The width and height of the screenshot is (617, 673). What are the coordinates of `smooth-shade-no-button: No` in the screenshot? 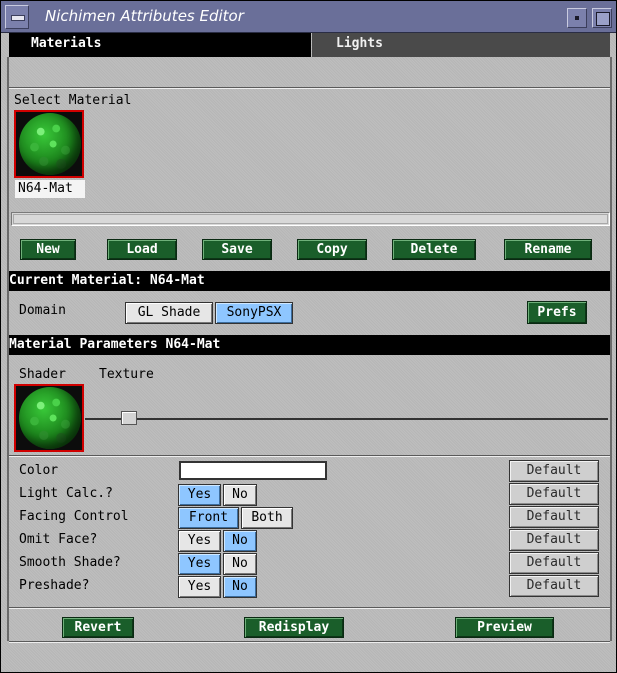 It's located at (240, 564).